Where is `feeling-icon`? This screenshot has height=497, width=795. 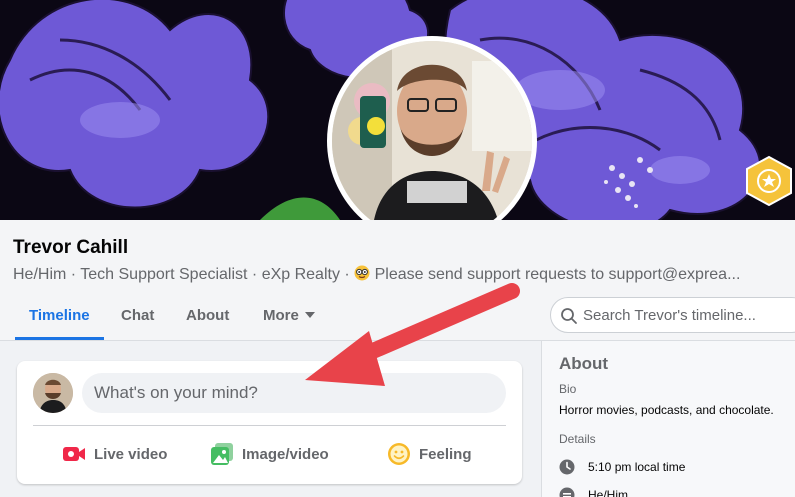
feeling-icon is located at coordinates (399, 454).